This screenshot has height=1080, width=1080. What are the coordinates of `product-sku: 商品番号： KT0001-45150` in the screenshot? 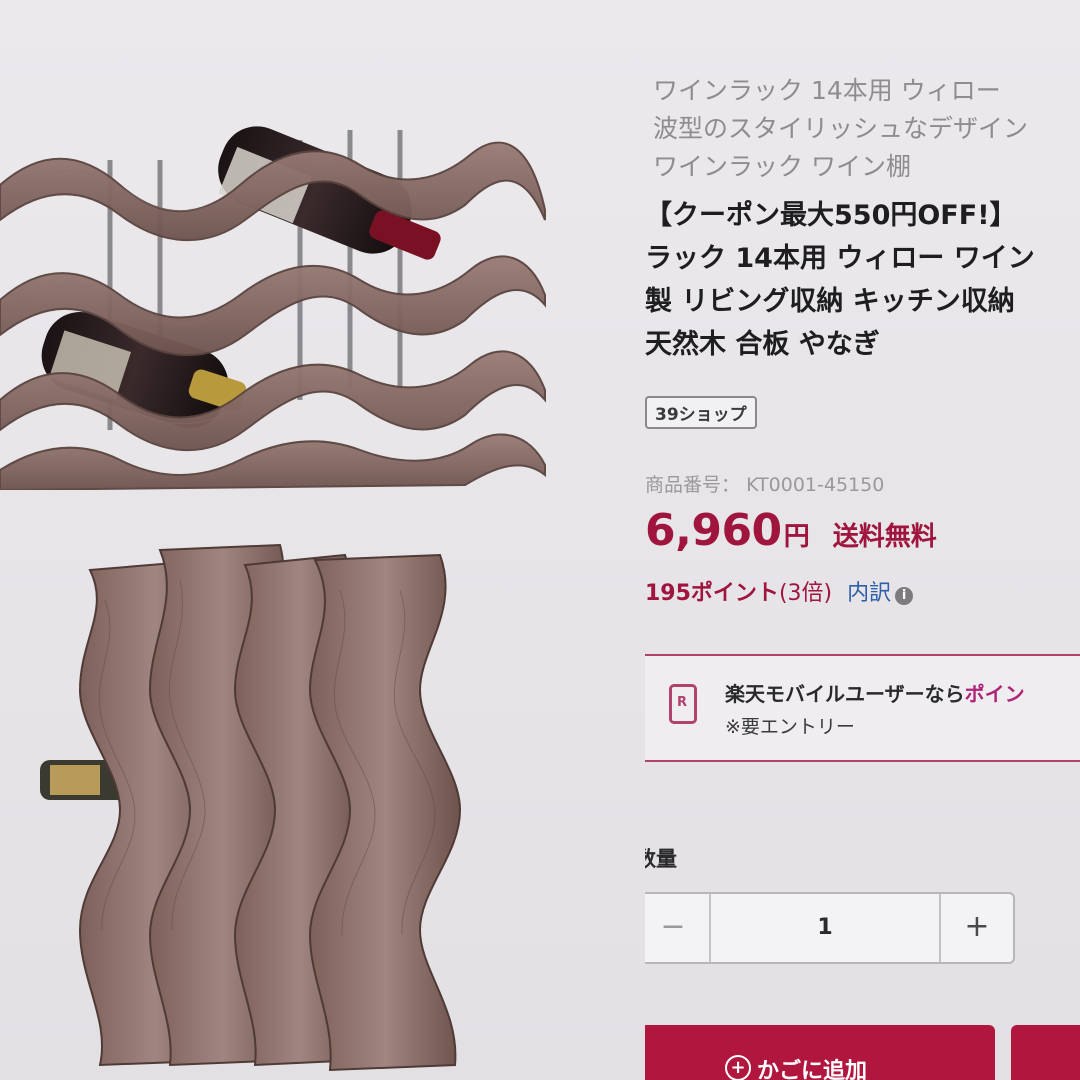 It's located at (764, 483).